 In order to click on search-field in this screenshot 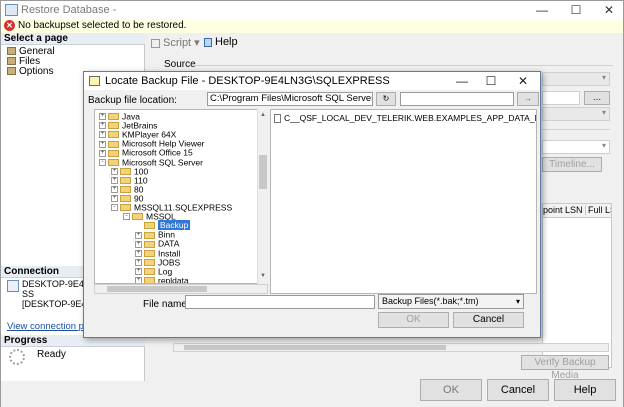, I will do `click(457, 99)`.